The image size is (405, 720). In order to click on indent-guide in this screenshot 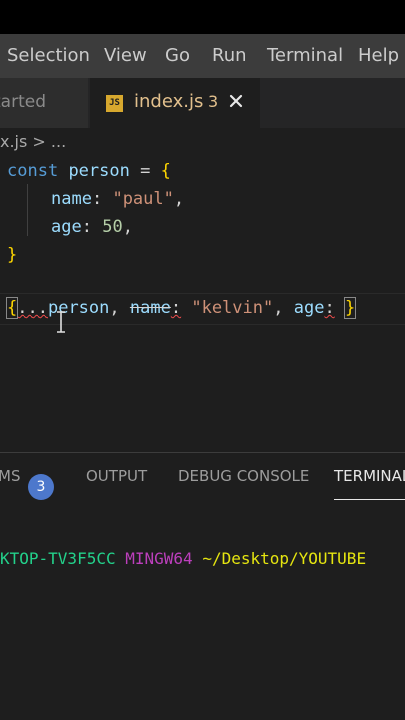, I will do `click(27, 210)`.